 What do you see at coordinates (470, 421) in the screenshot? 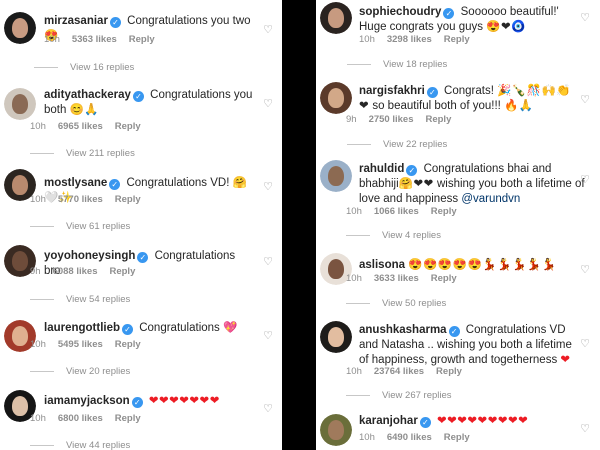
I see `comment-text: karanjohar ✓ ❤❤❤❤❤❤❤❤❤` at bounding box center [470, 421].